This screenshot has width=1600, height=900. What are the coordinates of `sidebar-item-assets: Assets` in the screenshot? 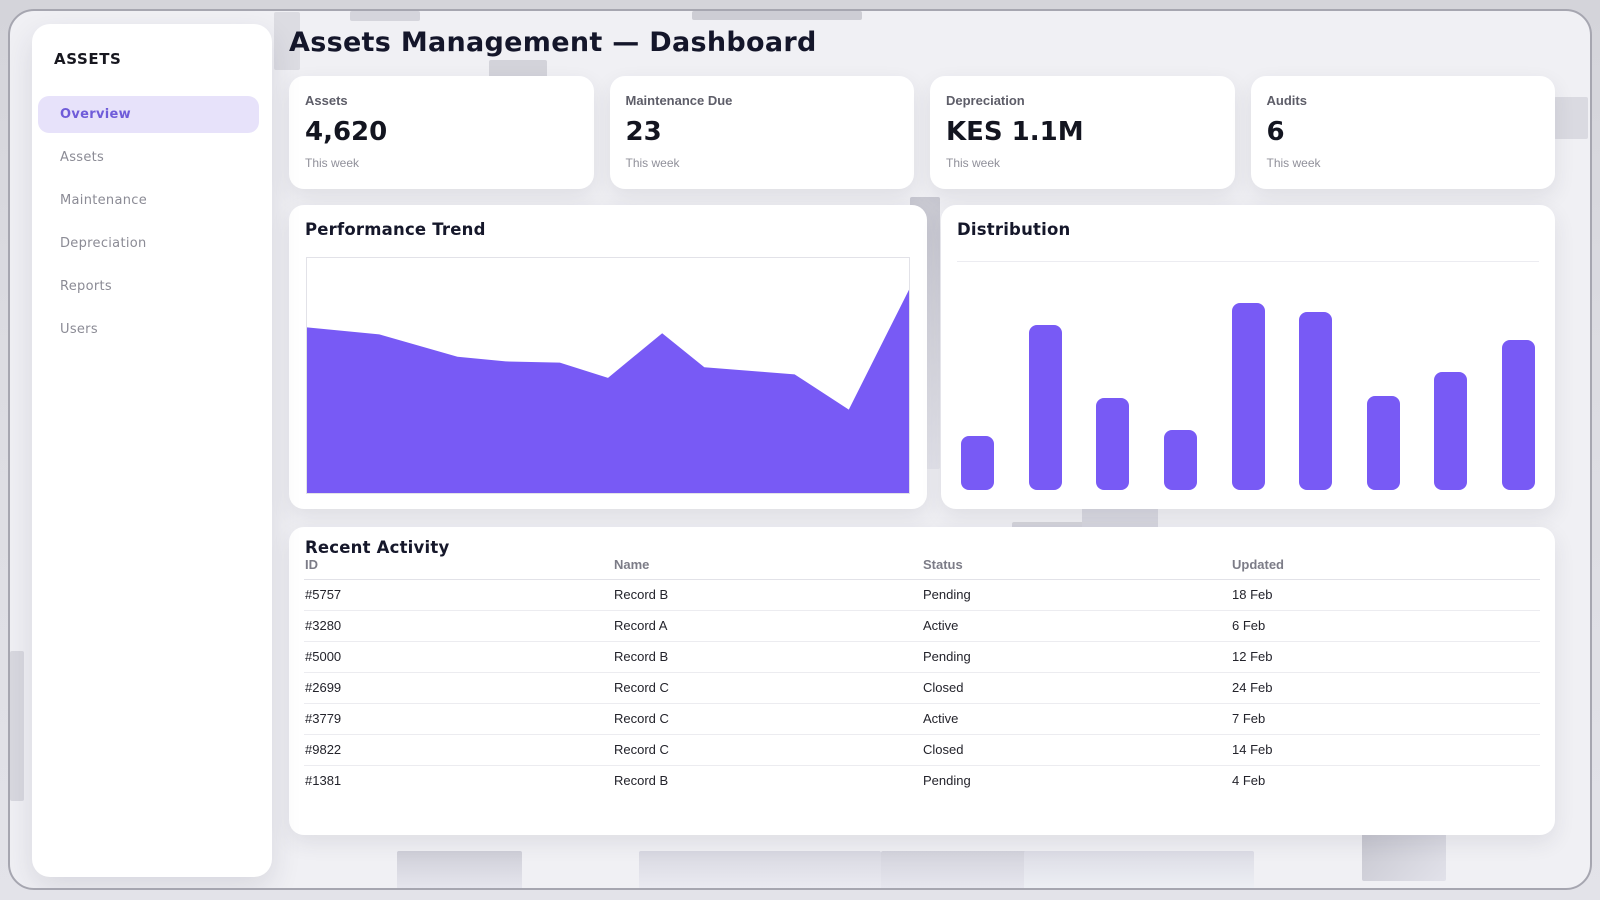 It's located at (148, 157).